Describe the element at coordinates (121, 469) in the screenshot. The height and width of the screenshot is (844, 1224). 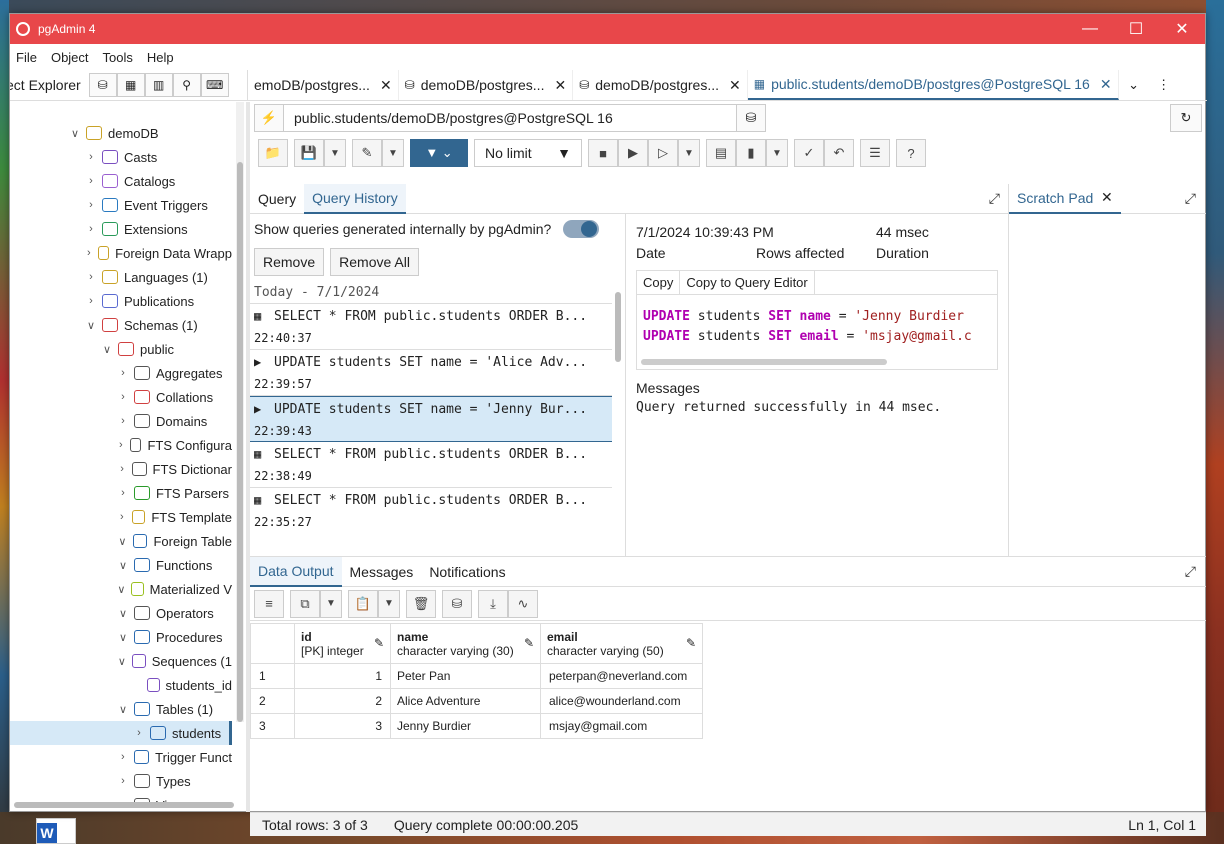
I see `tree-node: › FTS Dictionar` at that location.